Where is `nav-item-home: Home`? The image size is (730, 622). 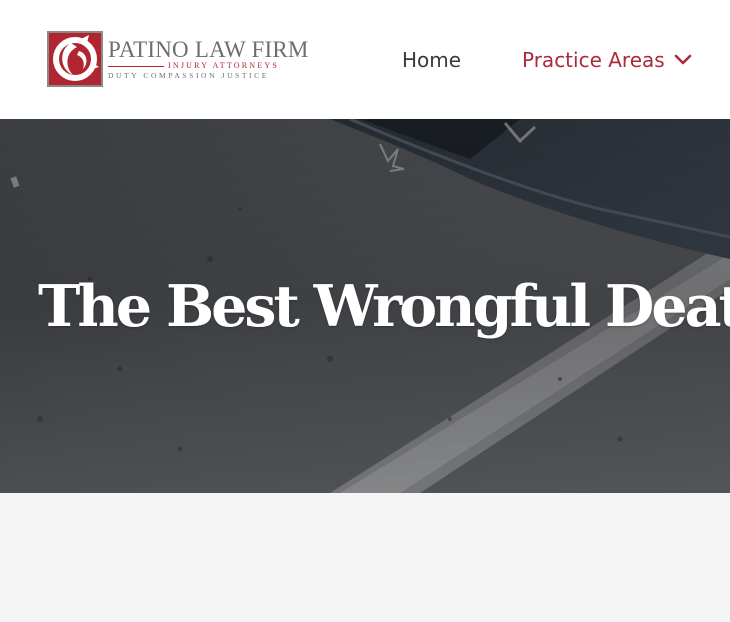 nav-item-home: Home is located at coordinates (431, 60).